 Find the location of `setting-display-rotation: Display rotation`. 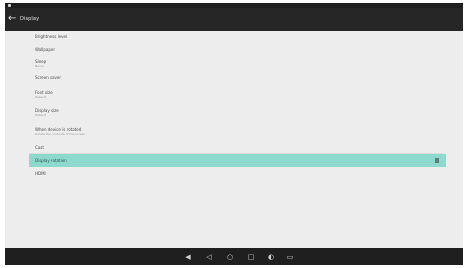

setting-display-rotation: Display rotation is located at coordinates (237, 160).